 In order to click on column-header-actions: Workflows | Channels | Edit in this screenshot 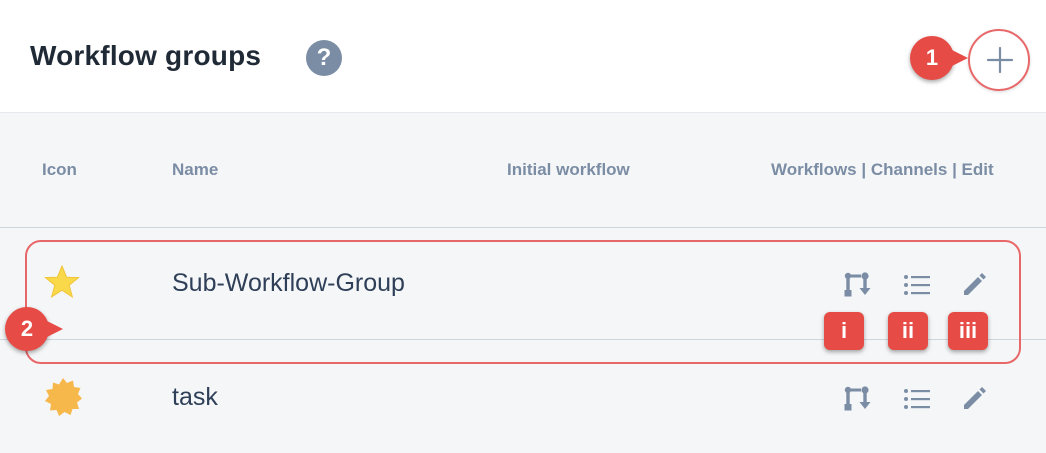, I will do `click(882, 169)`.